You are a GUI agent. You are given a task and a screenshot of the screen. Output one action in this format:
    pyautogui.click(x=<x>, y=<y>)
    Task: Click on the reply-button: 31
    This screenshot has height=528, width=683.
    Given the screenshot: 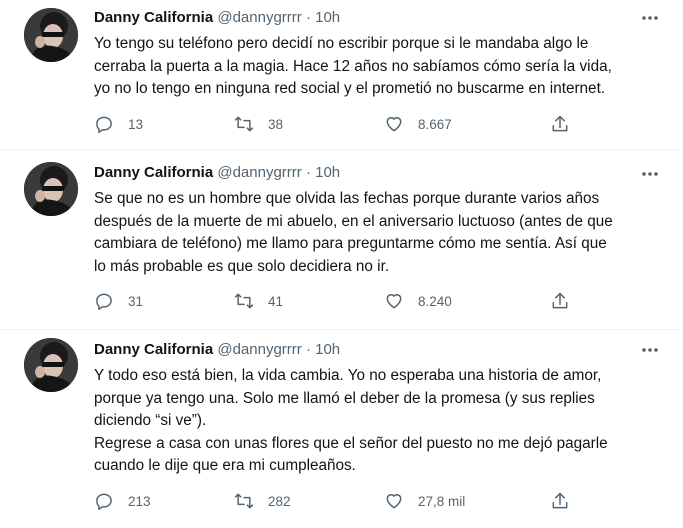 What is the action you would take?
    pyautogui.click(x=118, y=301)
    